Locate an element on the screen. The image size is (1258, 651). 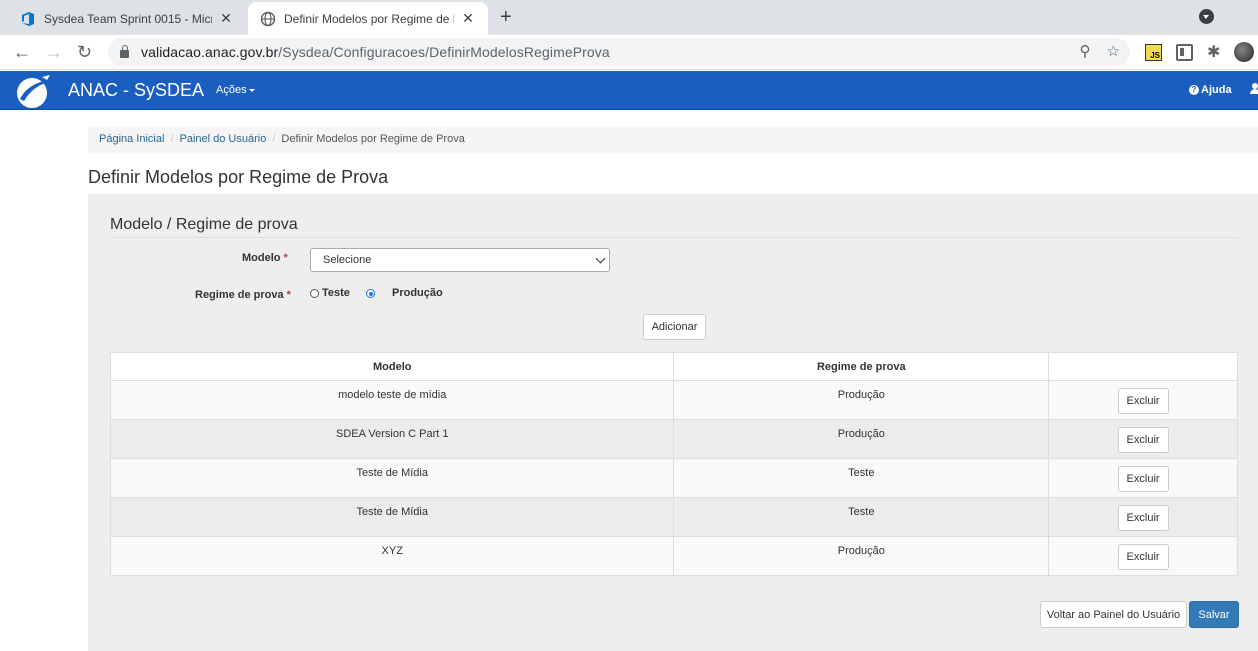
table-row: XYZ Produção Excluir is located at coordinates (673, 556).